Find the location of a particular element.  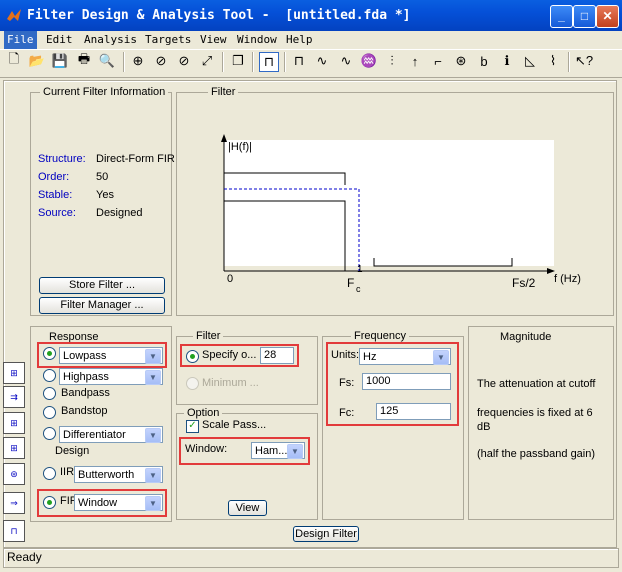

lowpass-radio is located at coordinates (49, 353).